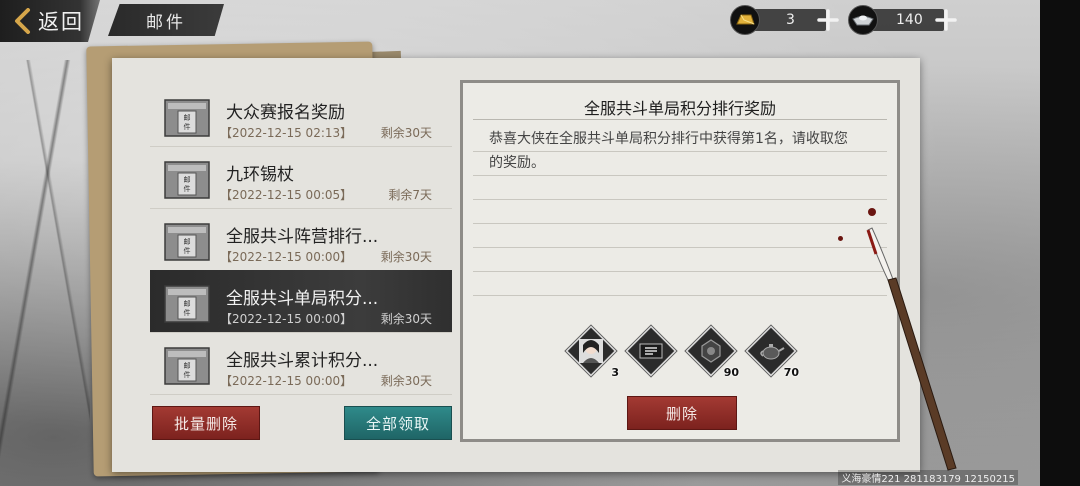  I want to click on mail-list-item: 邮件九环锡杖 【2022-12-15 00:05】 剩余7天, so click(301, 177).